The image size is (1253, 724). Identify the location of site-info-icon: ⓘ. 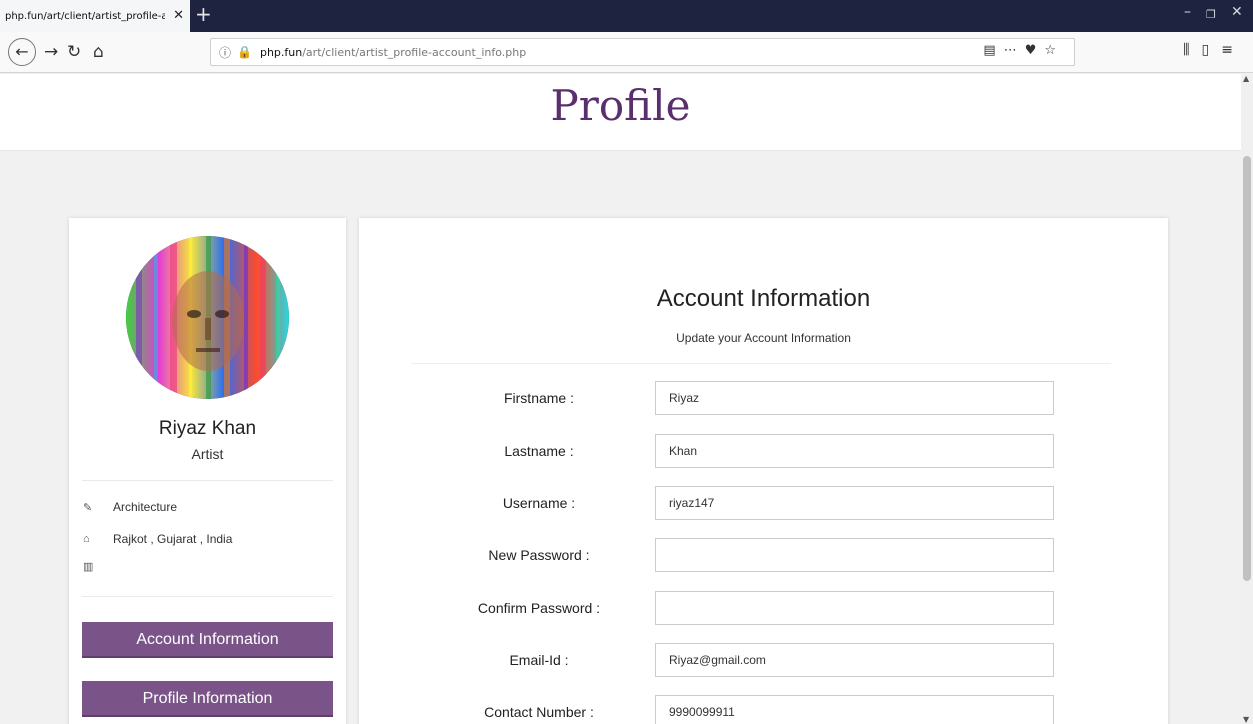
(225, 52).